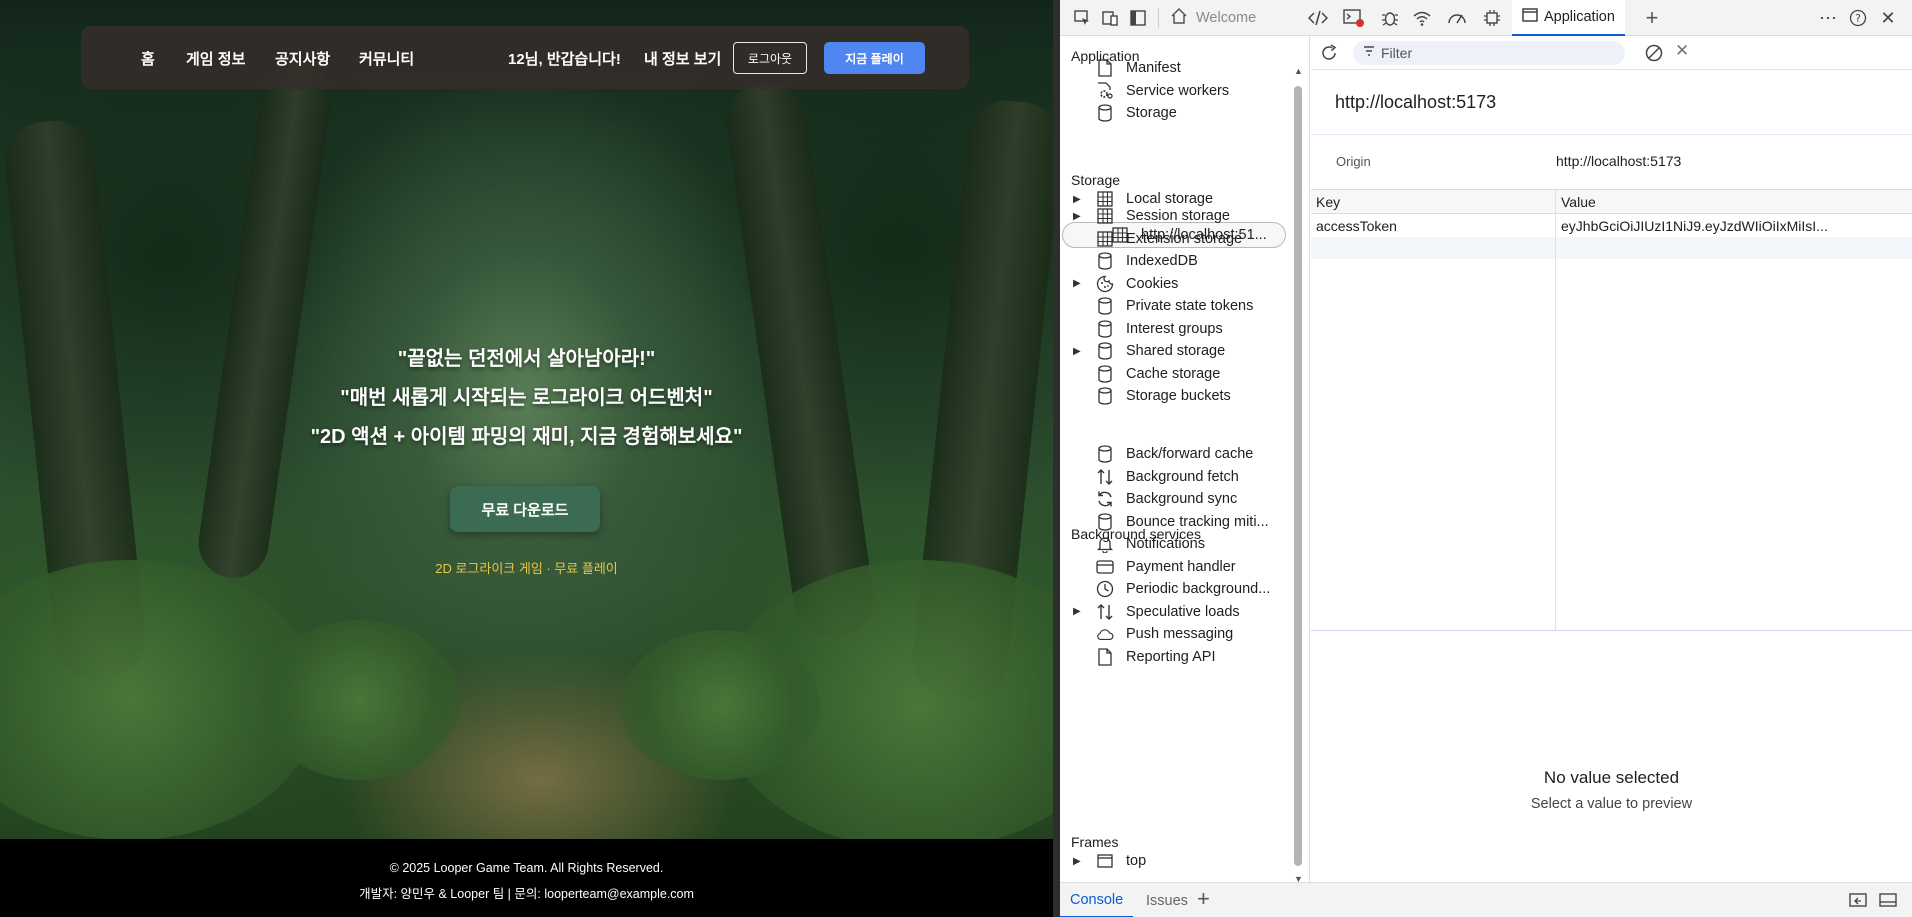 The height and width of the screenshot is (917, 1912). What do you see at coordinates (1190, 454) in the screenshot?
I see `sidebar-item-label: Back/forward cache` at bounding box center [1190, 454].